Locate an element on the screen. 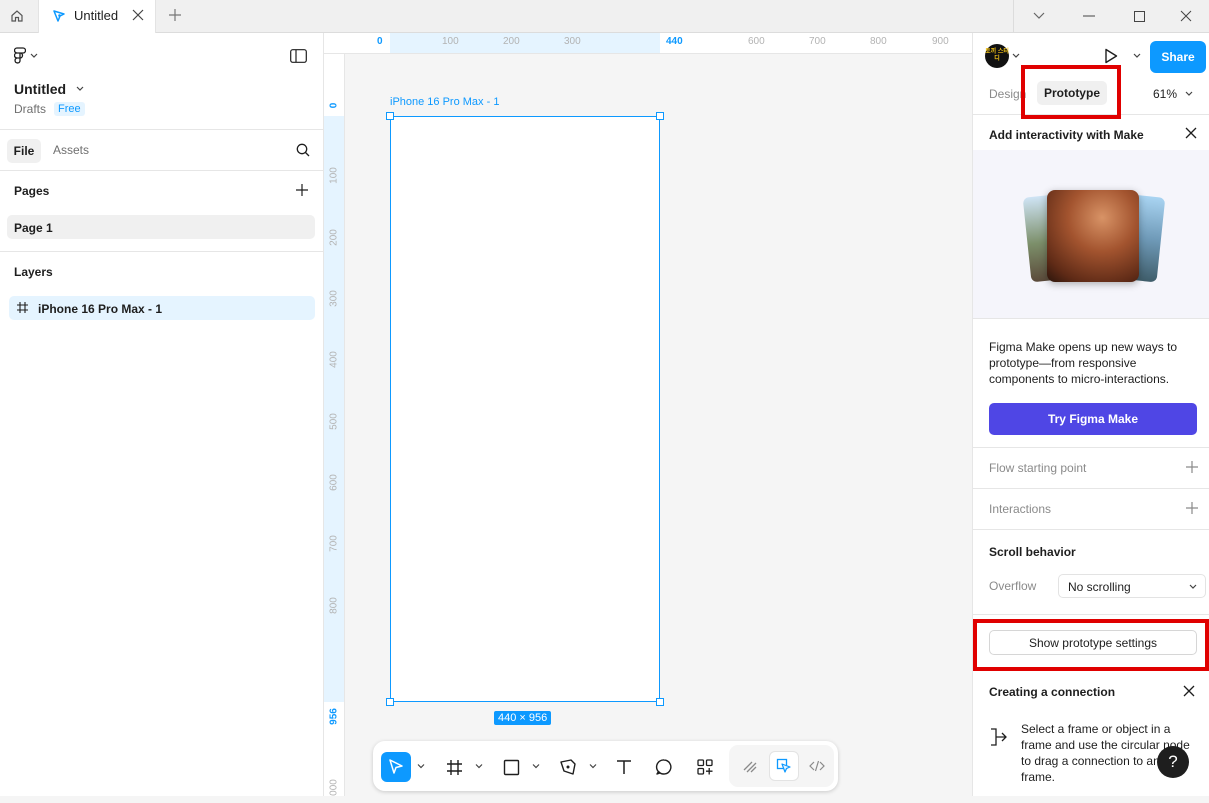  minimize-button is located at coordinates (1089, 16).